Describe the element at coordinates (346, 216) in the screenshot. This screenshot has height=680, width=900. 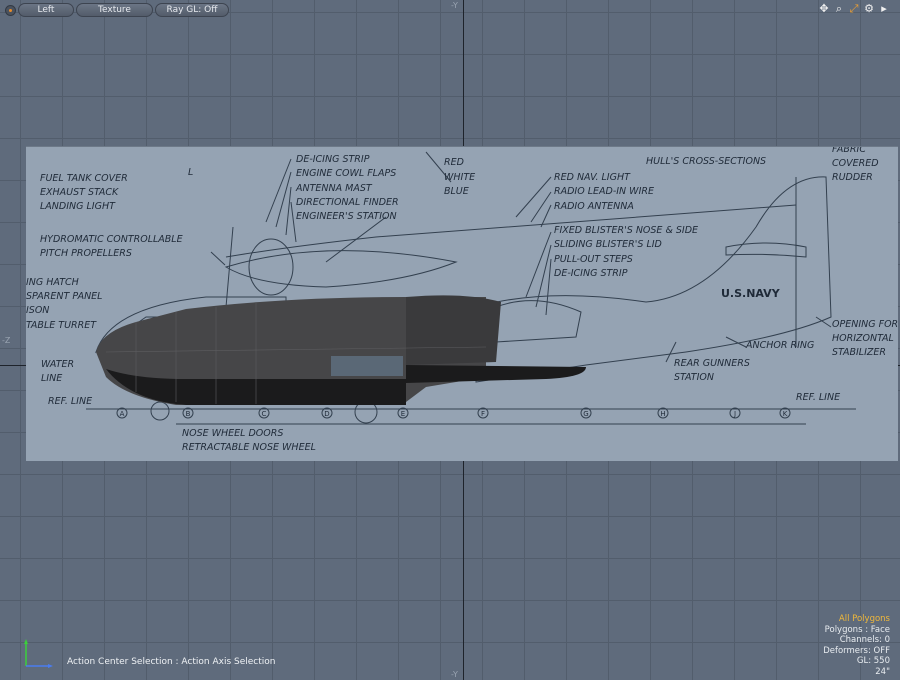
I see `label-engineers-station: ENGINEER'S STATION` at that location.